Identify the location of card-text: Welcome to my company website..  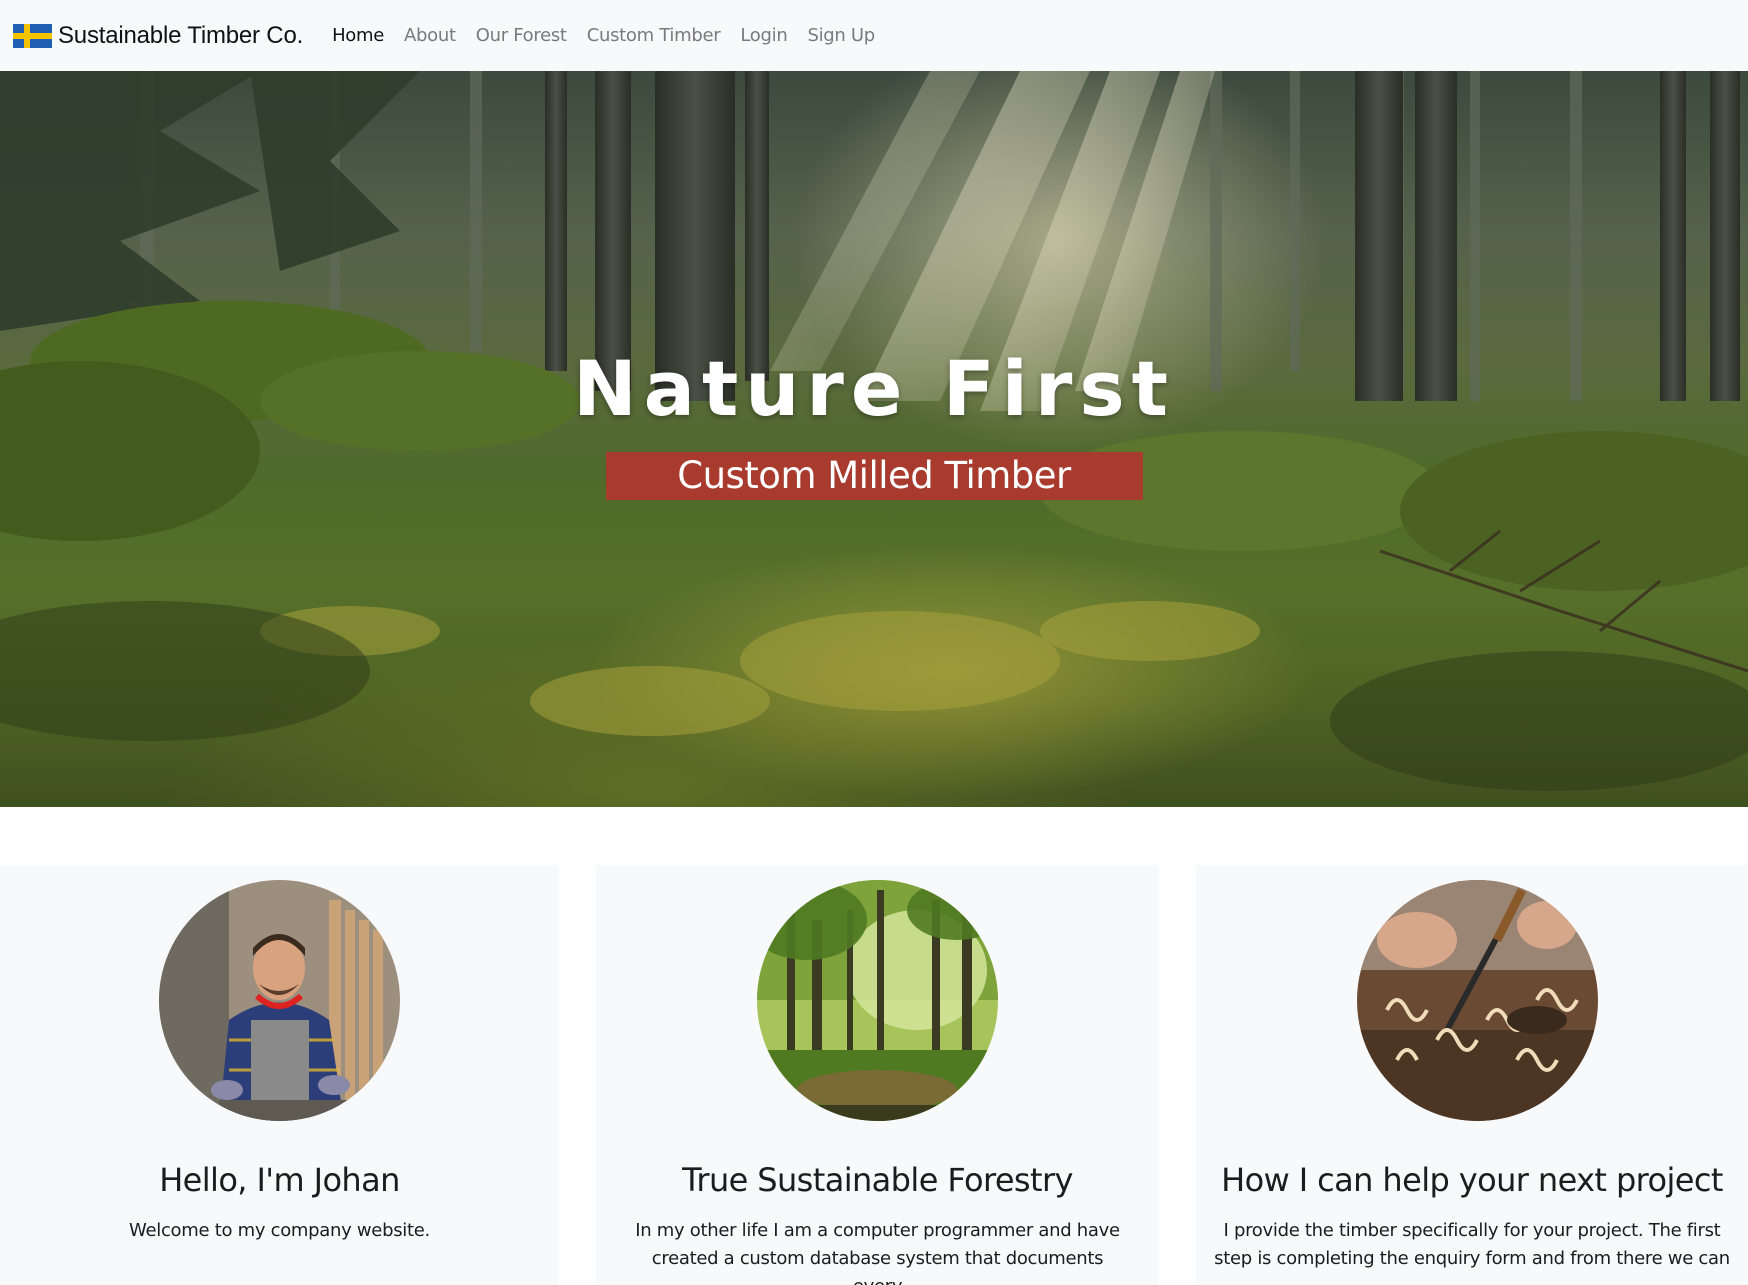
(279, 1230).